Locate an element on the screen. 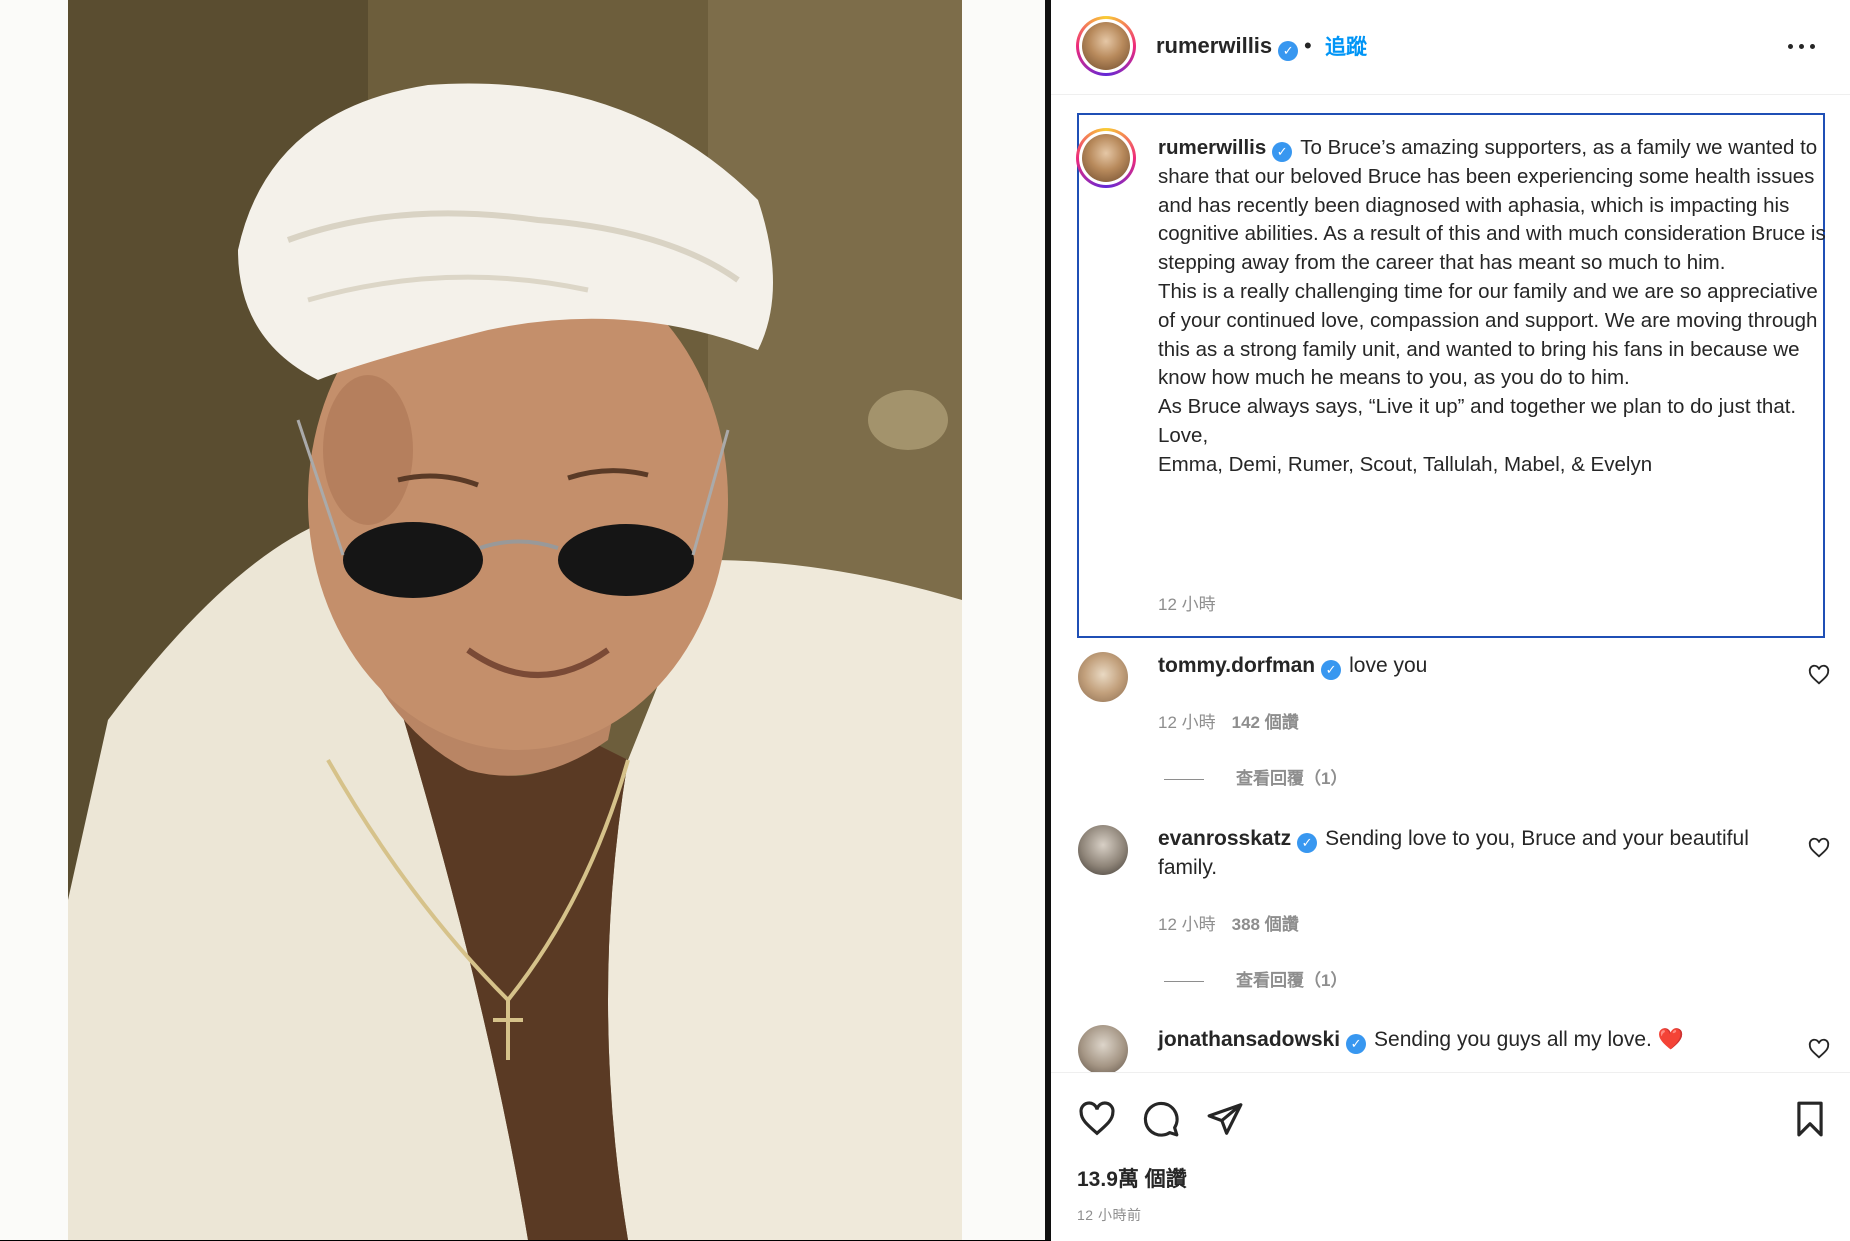  like-heart-icon is located at coordinates (1097, 1119).